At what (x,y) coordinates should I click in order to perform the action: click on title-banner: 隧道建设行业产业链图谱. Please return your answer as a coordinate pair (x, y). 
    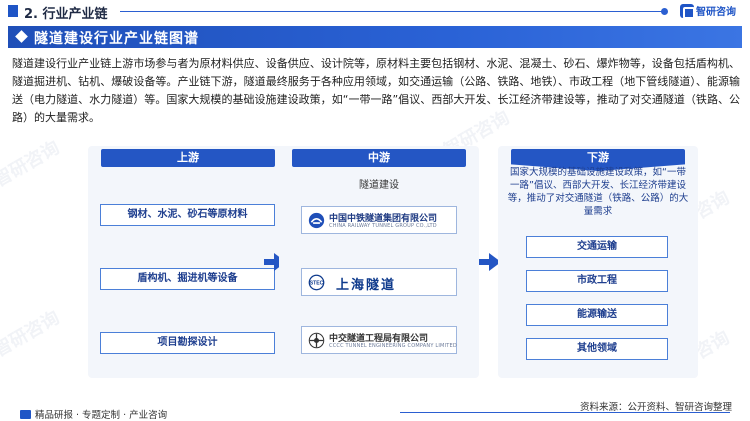
    Looking at the image, I should click on (375, 37).